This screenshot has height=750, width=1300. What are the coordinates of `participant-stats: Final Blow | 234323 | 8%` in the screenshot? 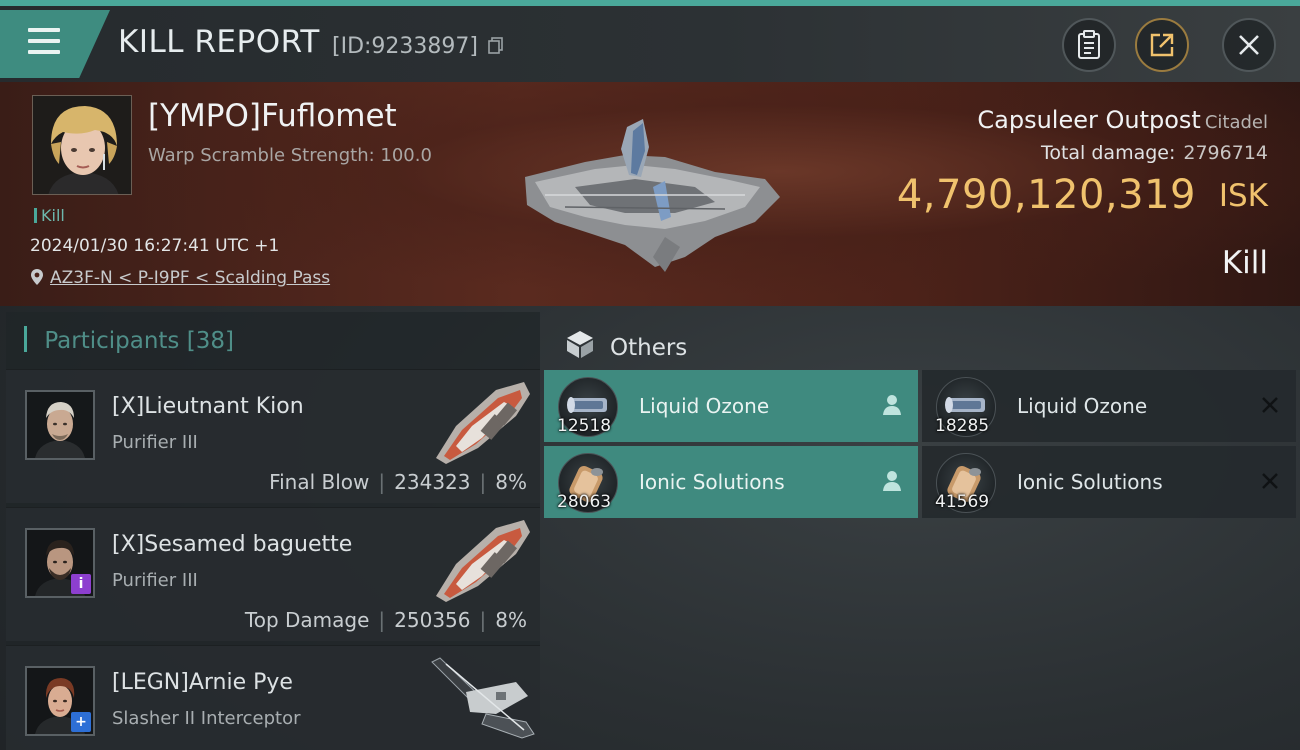 It's located at (398, 482).